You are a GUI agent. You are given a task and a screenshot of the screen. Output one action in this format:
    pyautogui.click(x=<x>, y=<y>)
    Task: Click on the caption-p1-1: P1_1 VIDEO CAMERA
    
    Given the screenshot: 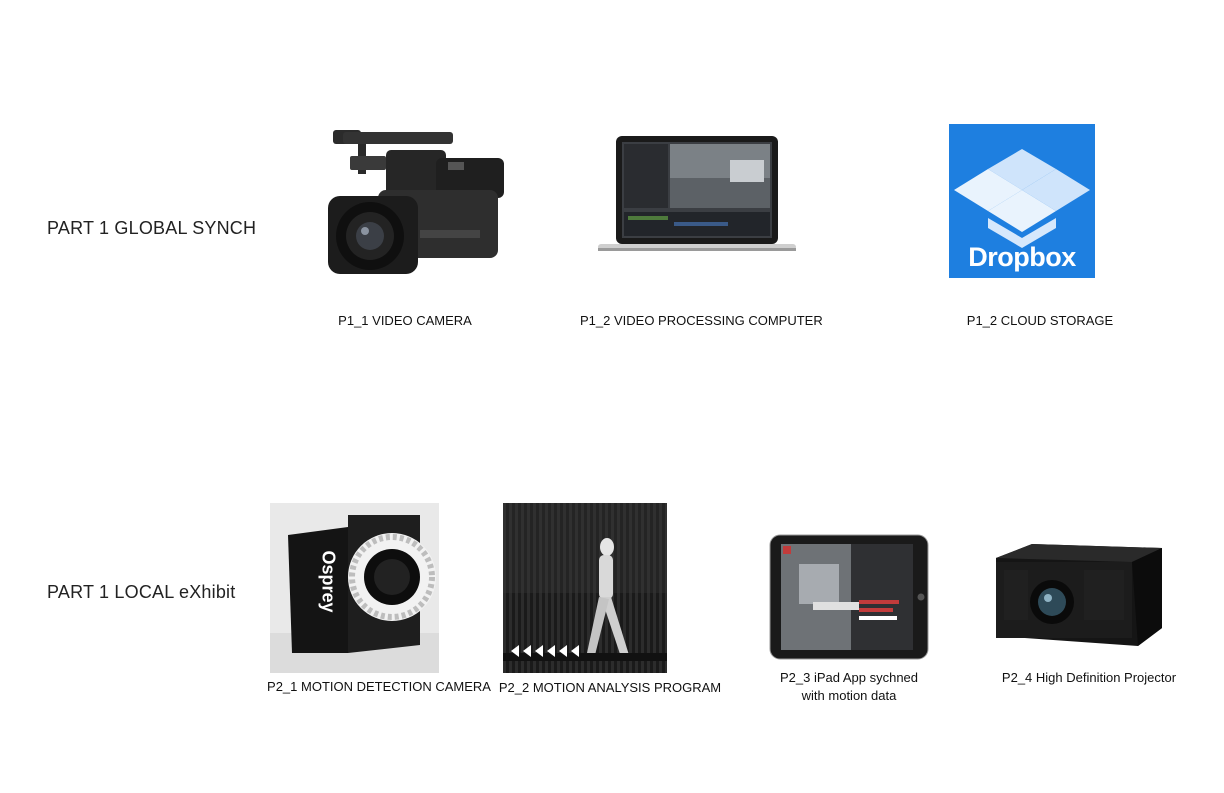 What is the action you would take?
    pyautogui.click(x=405, y=320)
    